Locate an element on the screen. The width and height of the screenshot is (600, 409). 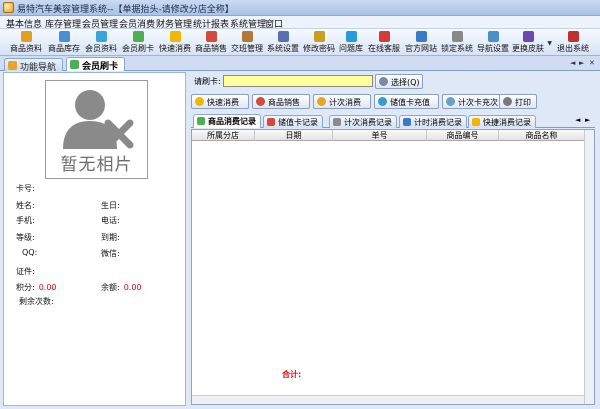
toolbar-exit-button: 退出系统 is located at coordinates (573, 42).